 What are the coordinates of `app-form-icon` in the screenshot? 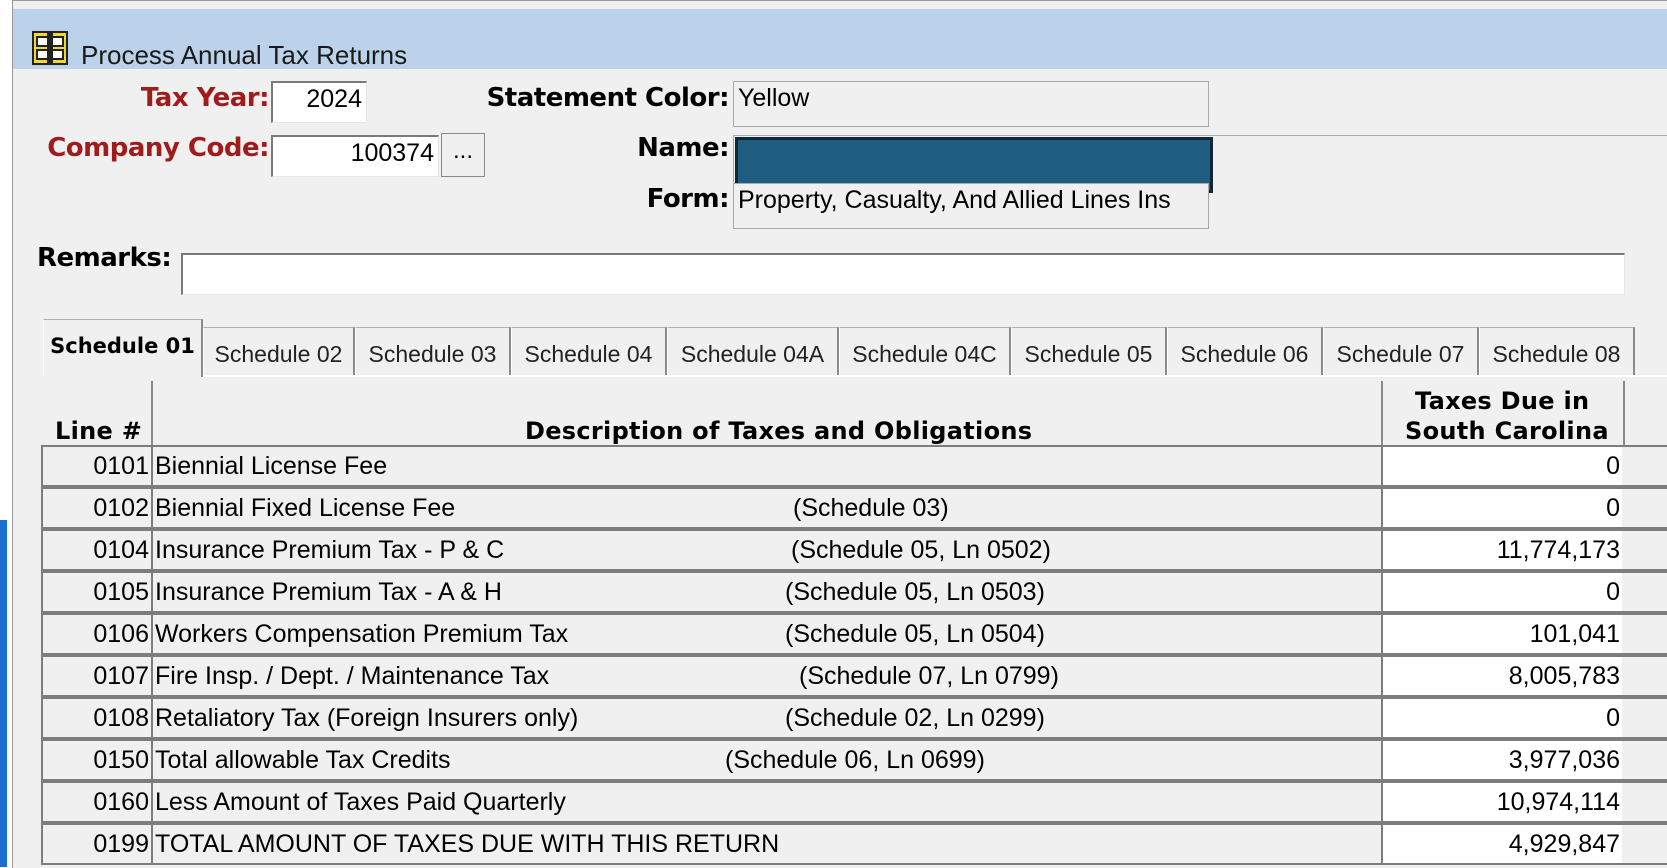 It's located at (50, 48).